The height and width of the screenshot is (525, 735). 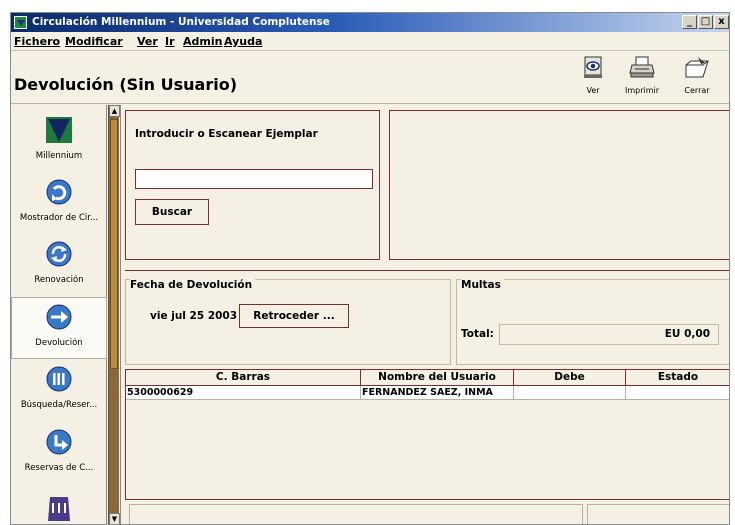 I want to click on print-button: Imprimir, so click(x=642, y=78).